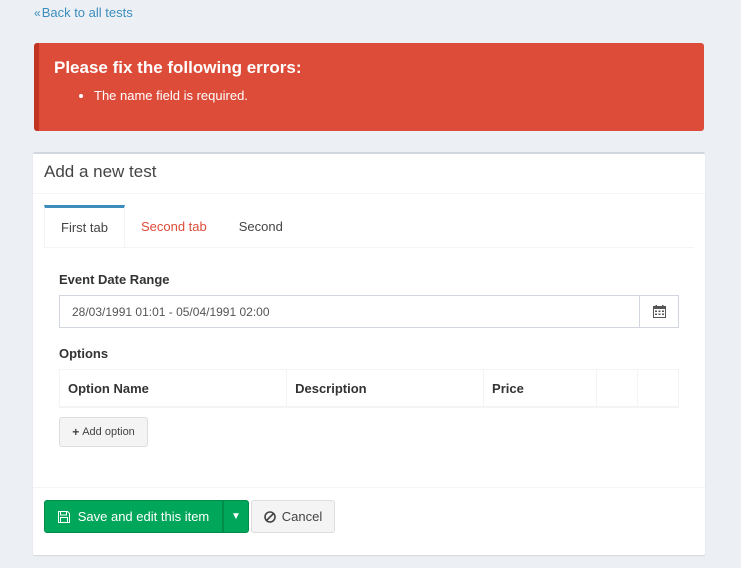 Image resolution: width=741 pixels, height=568 pixels. What do you see at coordinates (37, 12) in the screenshot?
I see `double-chevron-left-icon: «` at bounding box center [37, 12].